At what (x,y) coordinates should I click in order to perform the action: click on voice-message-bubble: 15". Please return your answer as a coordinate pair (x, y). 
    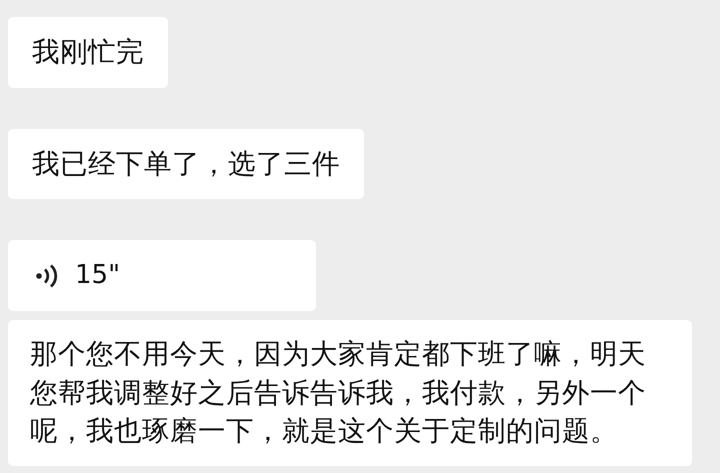
    Looking at the image, I should click on (162, 275).